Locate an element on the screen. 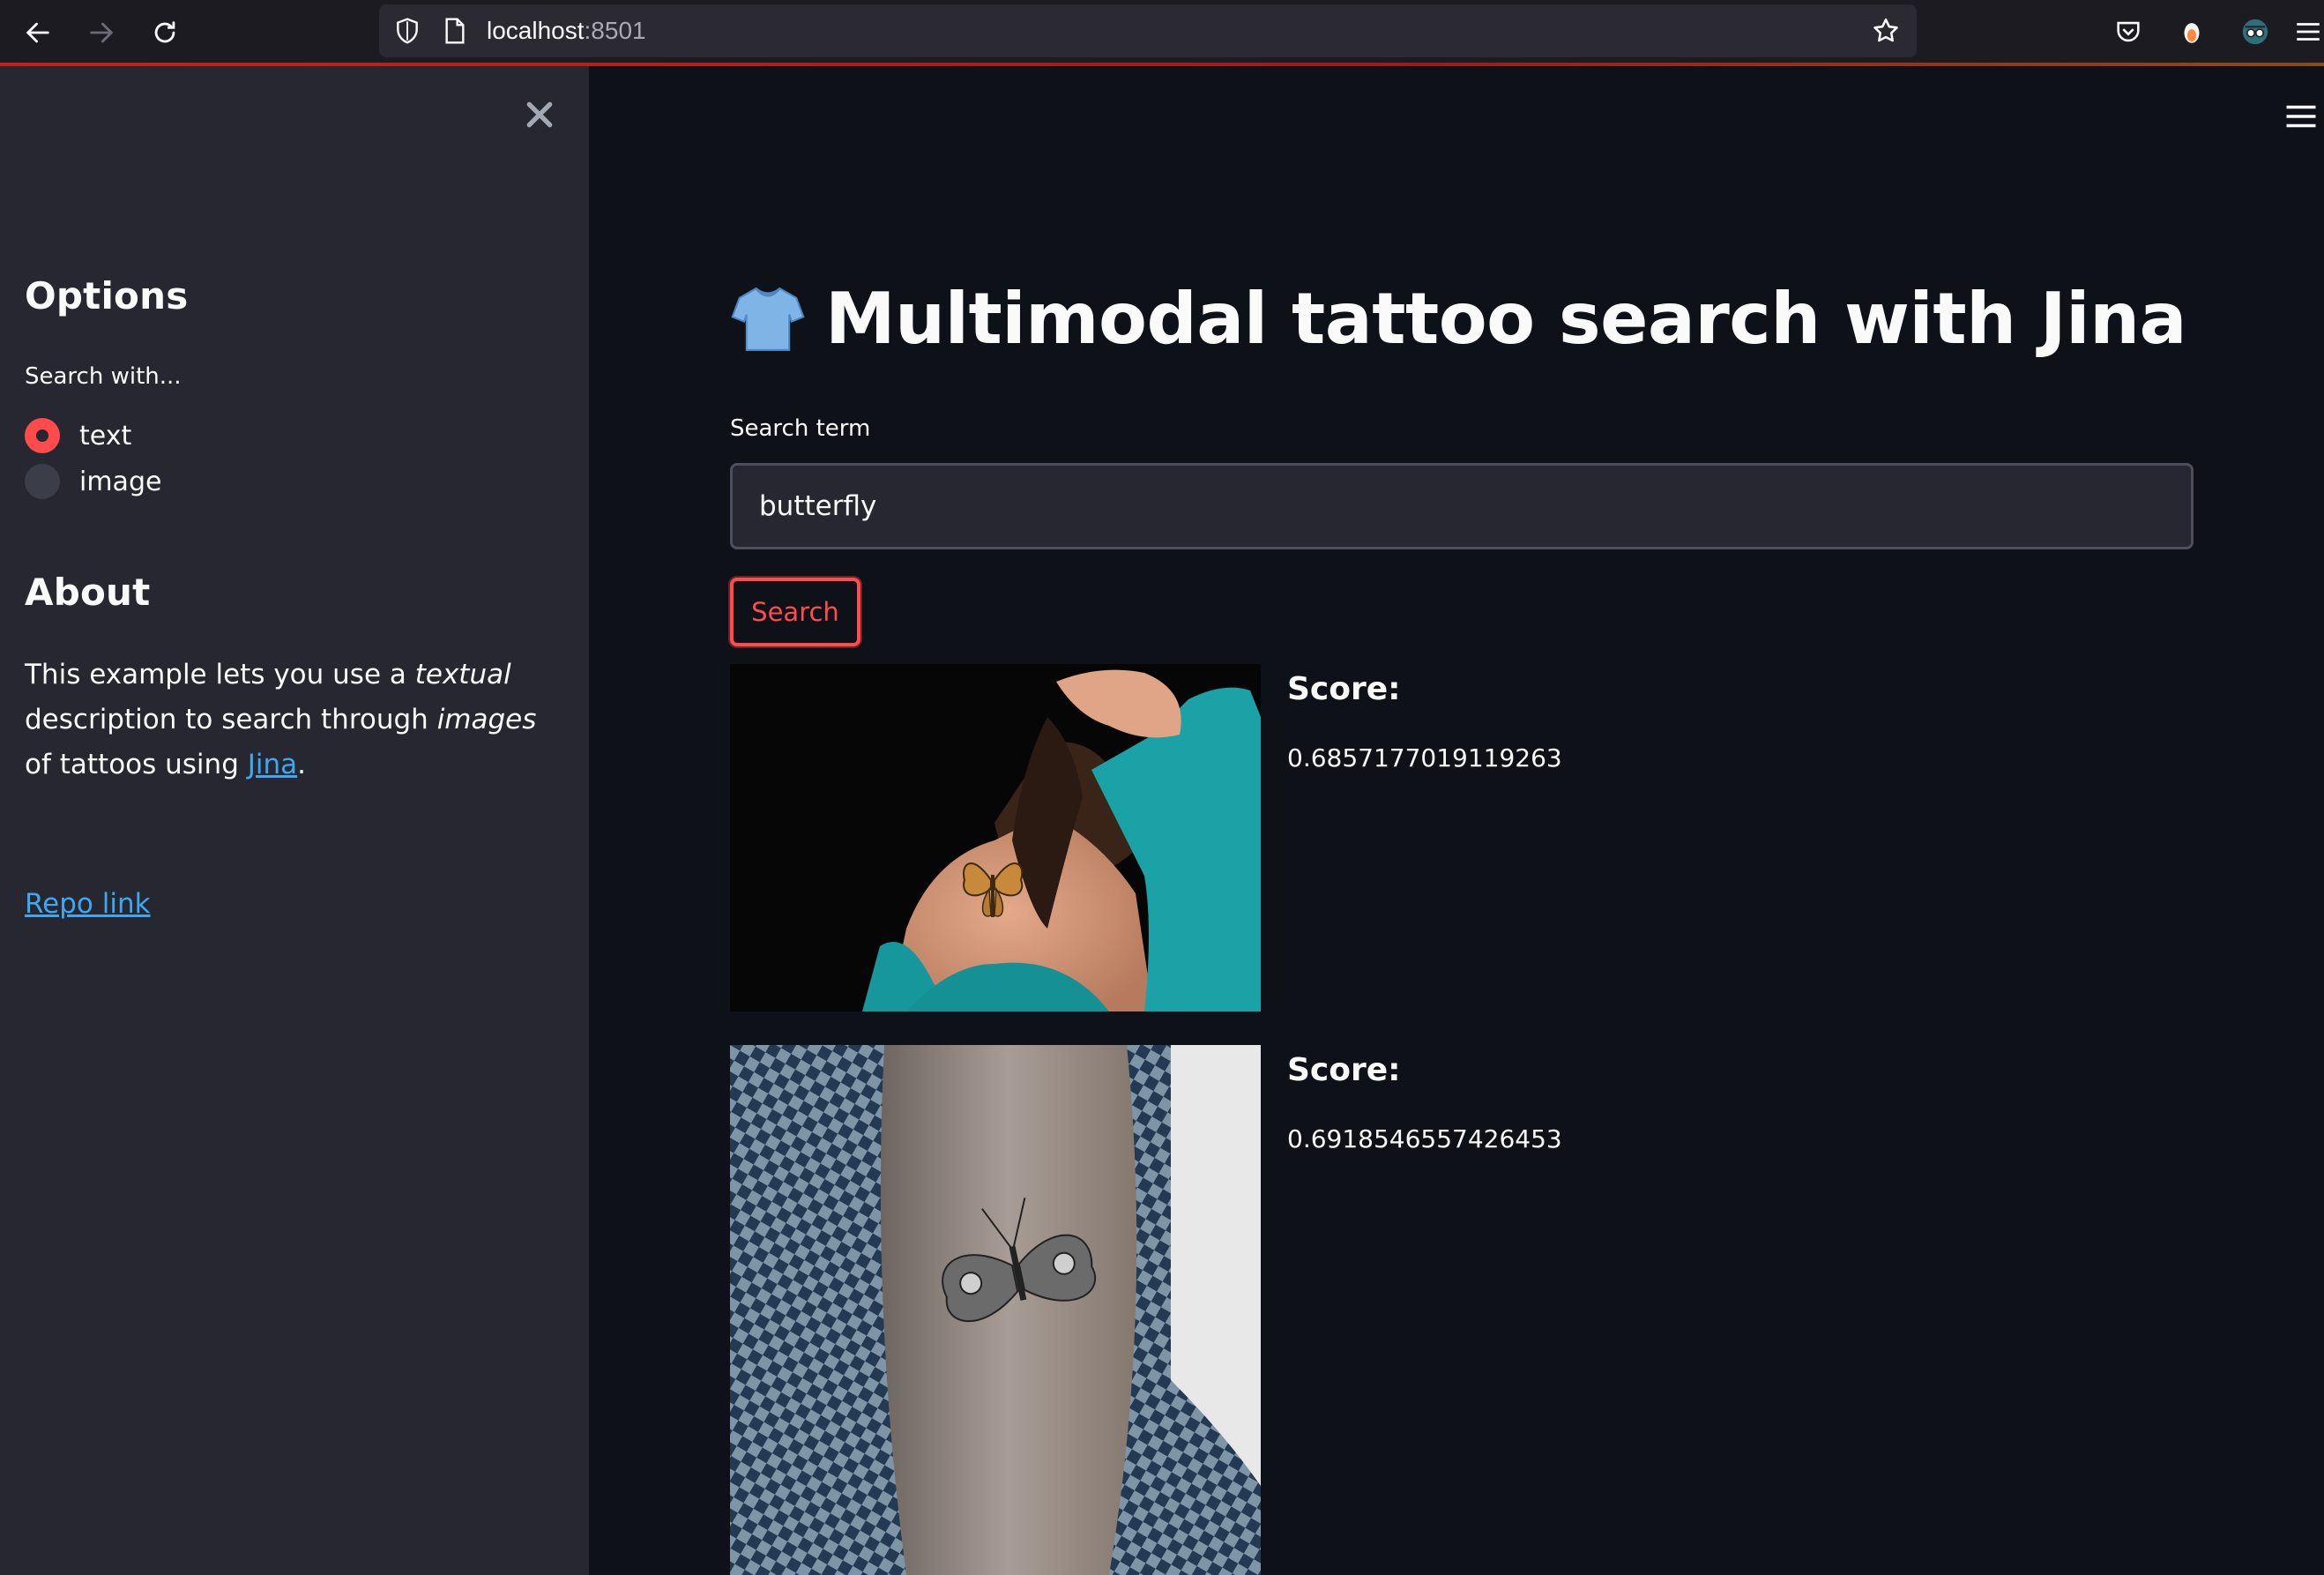 The image size is (2324, 1575). back-button is located at coordinates (38, 32).